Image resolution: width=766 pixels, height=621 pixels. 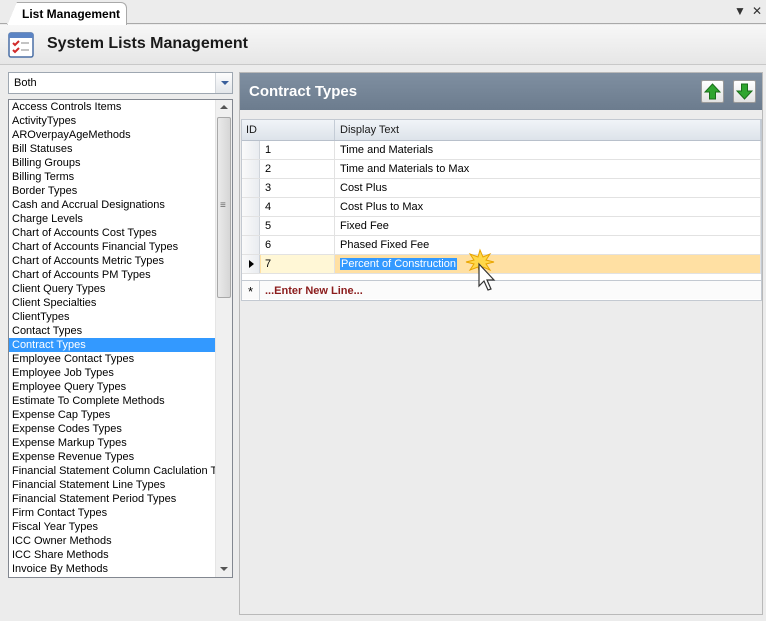 What do you see at coordinates (112, 205) in the screenshot?
I see `list-item: Cash and Accrual Designations` at bounding box center [112, 205].